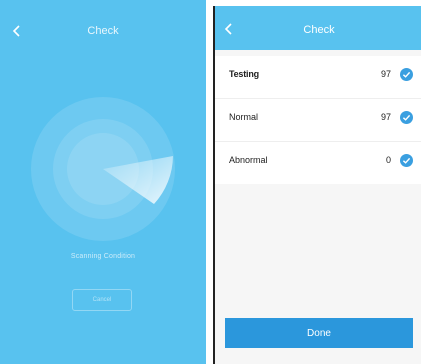 The width and height of the screenshot is (421, 364). Describe the element at coordinates (248, 160) in the screenshot. I see `row-label: Abnormal` at that location.